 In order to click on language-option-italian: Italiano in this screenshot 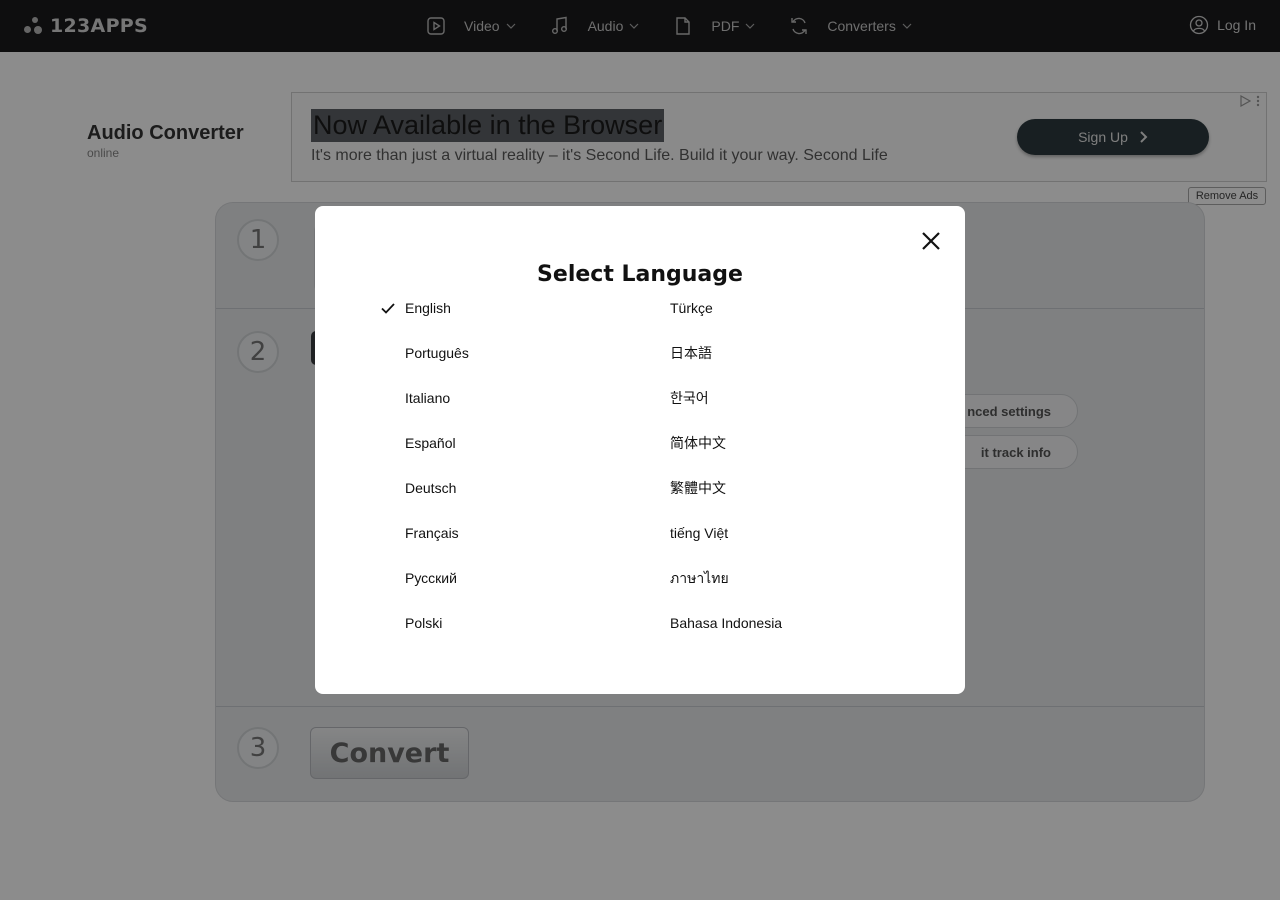, I will do `click(437, 410)`.